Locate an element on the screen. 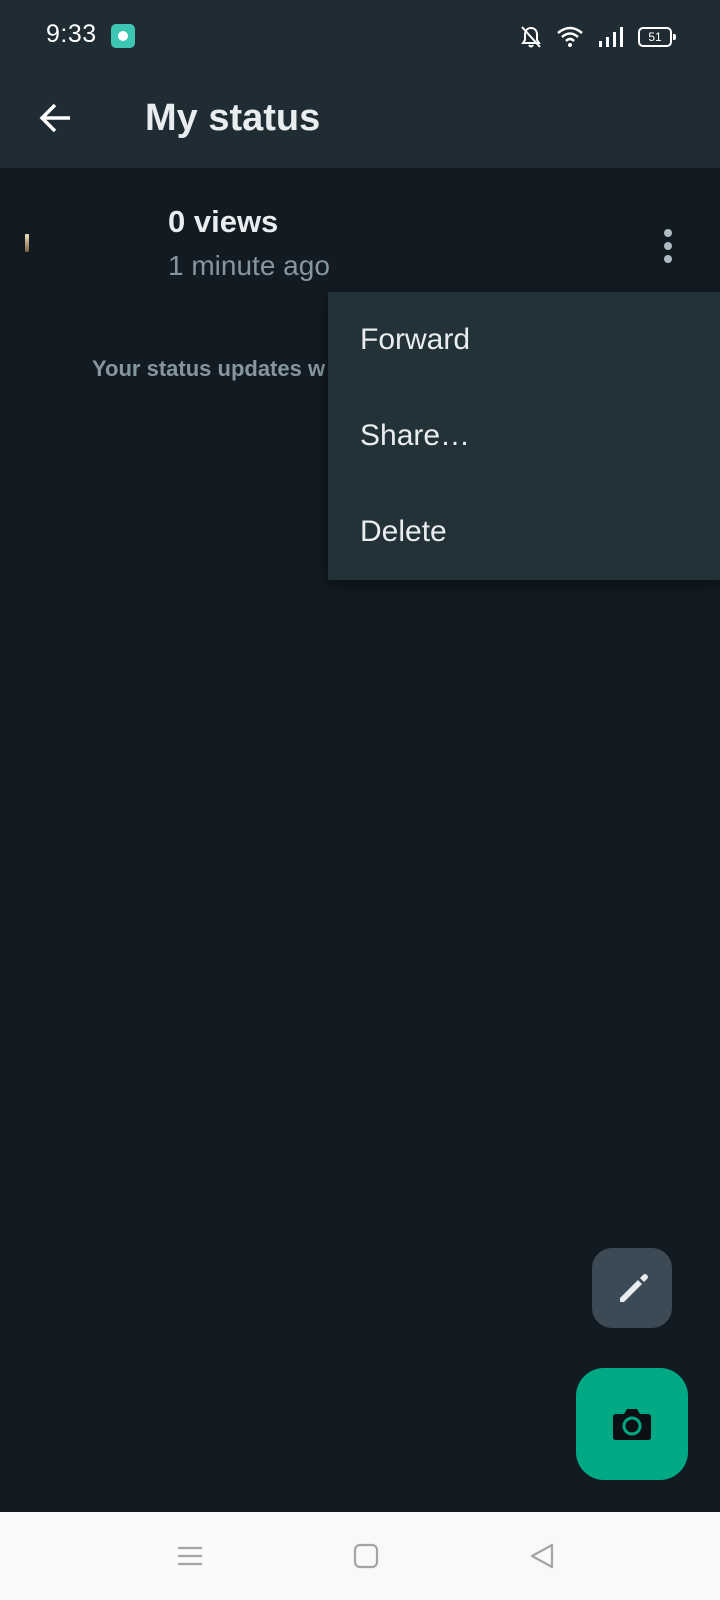  app-notification-icon is located at coordinates (123, 36).